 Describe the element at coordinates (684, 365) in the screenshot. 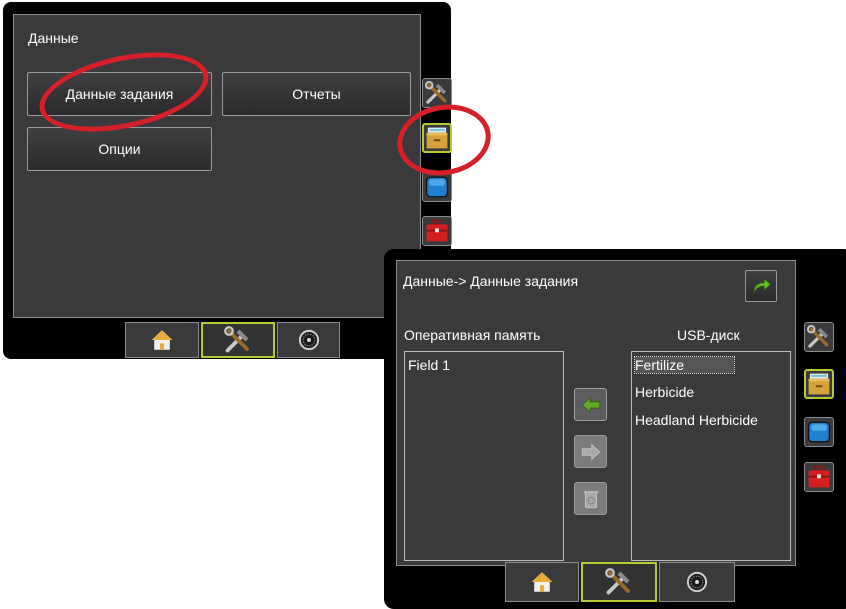

I see `list-item-selected: Fertilize` at that location.